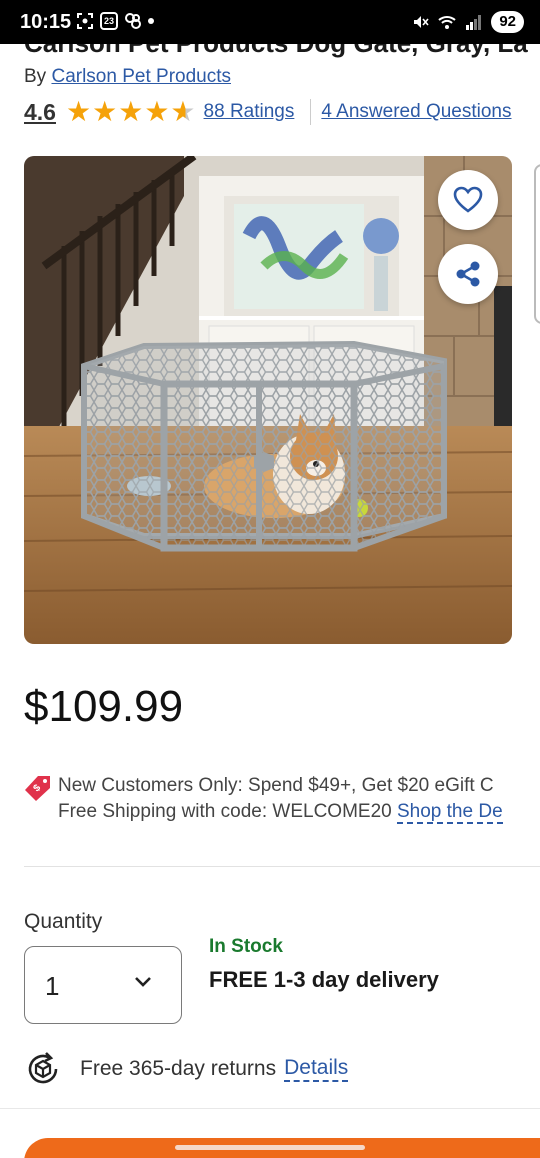  I want to click on screenshot-icon, so click(85, 21).